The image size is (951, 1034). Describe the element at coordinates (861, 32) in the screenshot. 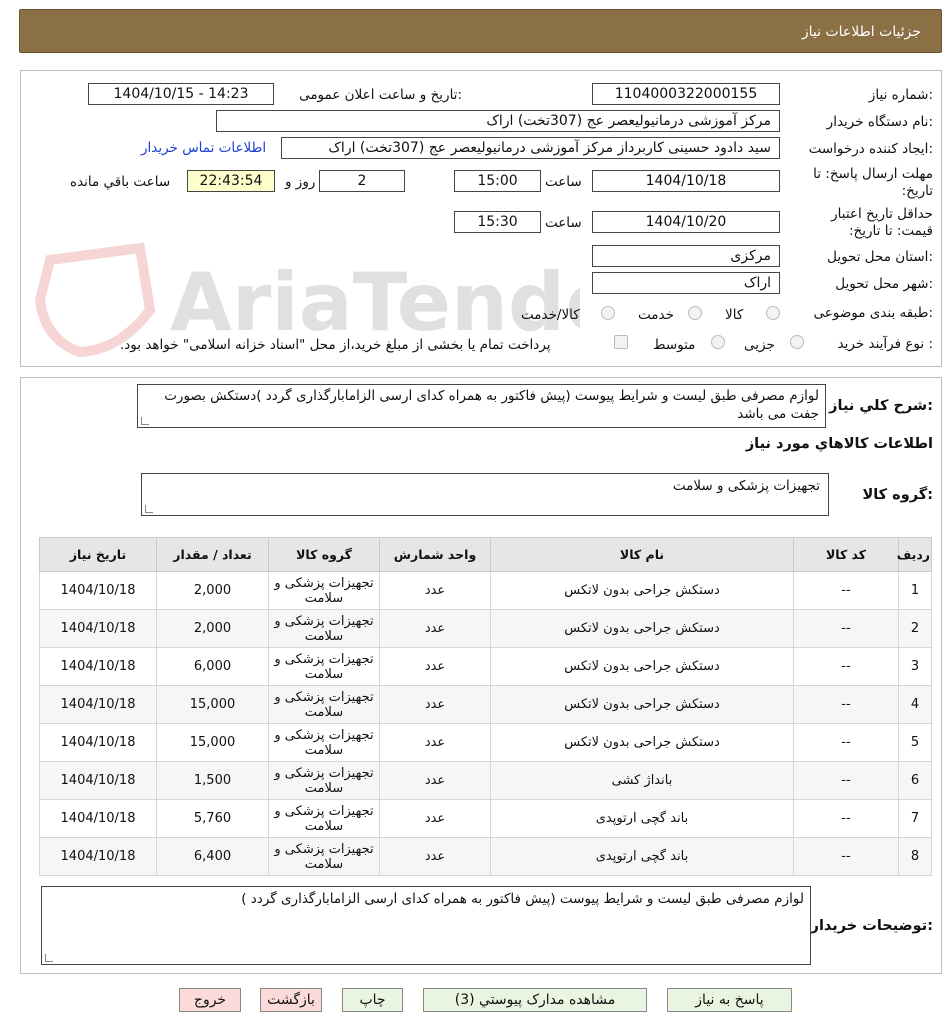

I see `page-title: جزئیات اطلاعات نیاز` at that location.